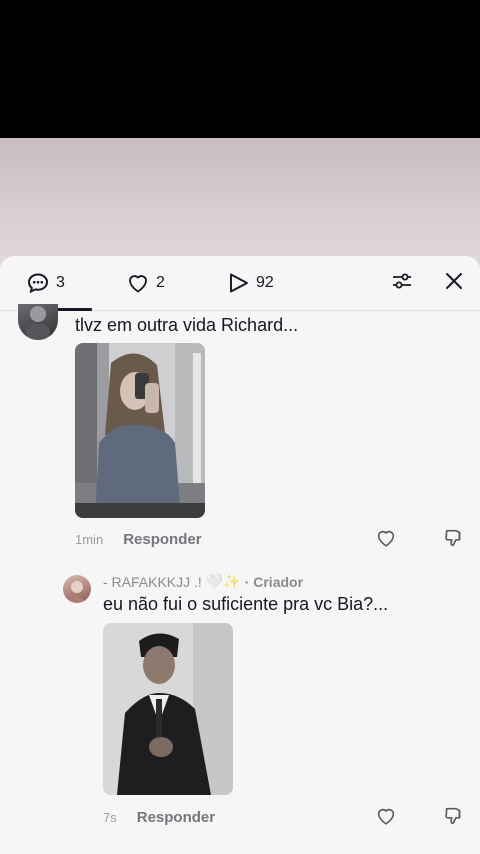  I want to click on filter-button, so click(402, 283).